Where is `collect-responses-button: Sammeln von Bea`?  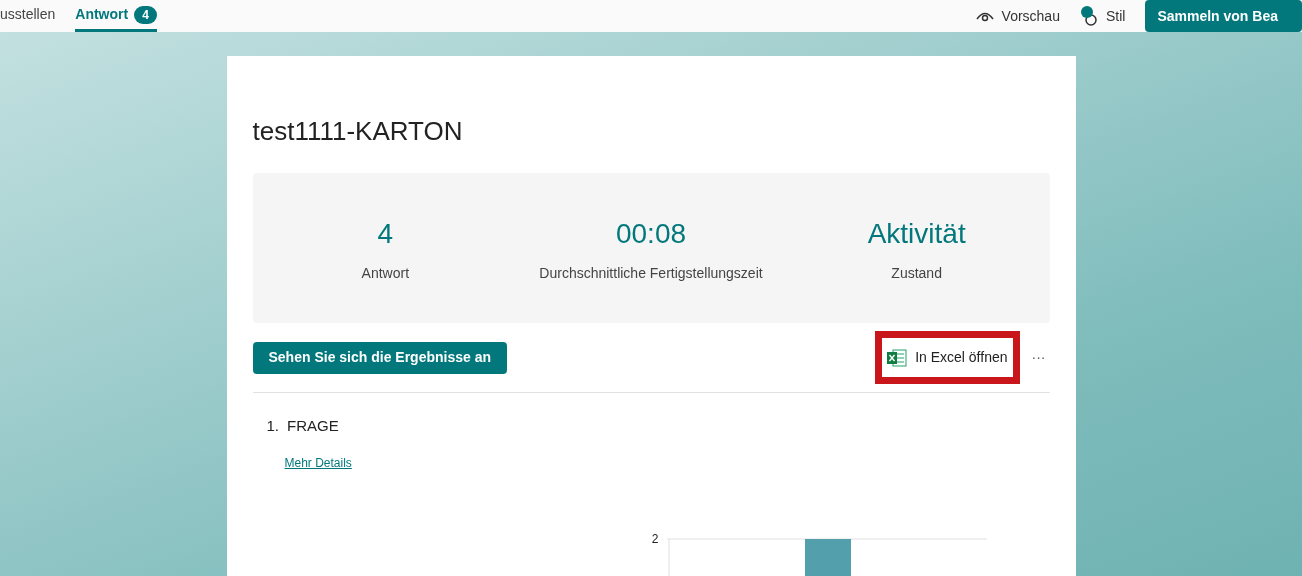
collect-responses-button: Sammeln von Bea is located at coordinates (1223, 16).